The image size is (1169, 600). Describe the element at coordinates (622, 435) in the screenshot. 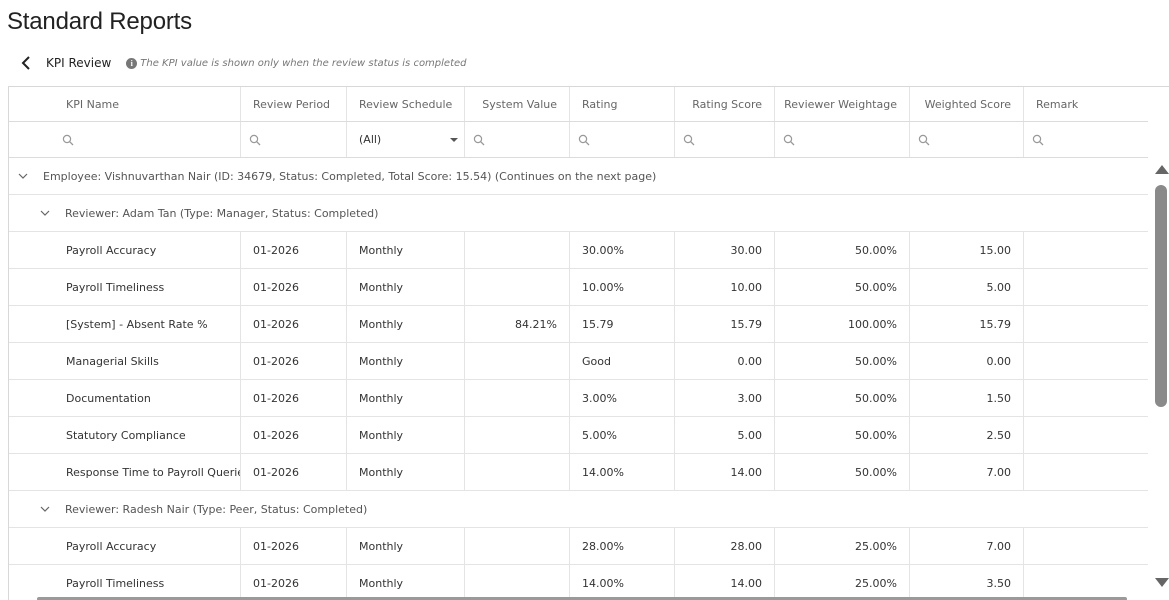

I see `cell-rating: 5.00%` at that location.